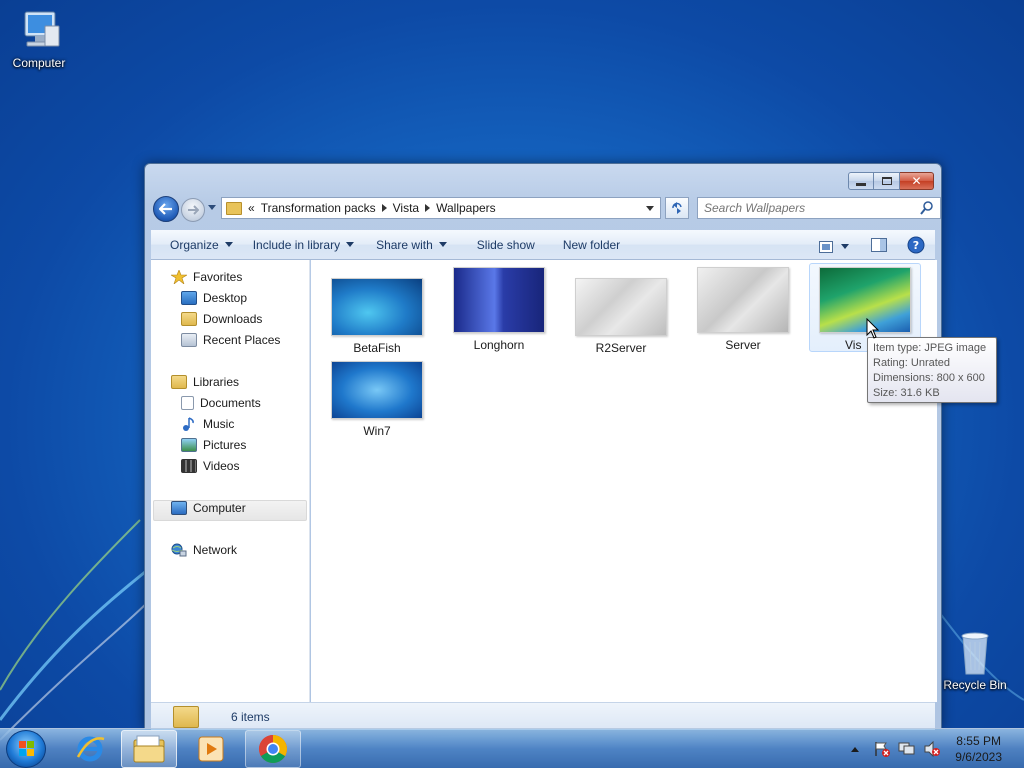  Describe the element at coordinates (512, 748) in the screenshot. I see `taskbar: 8:55 PM 9/6/2023` at that location.